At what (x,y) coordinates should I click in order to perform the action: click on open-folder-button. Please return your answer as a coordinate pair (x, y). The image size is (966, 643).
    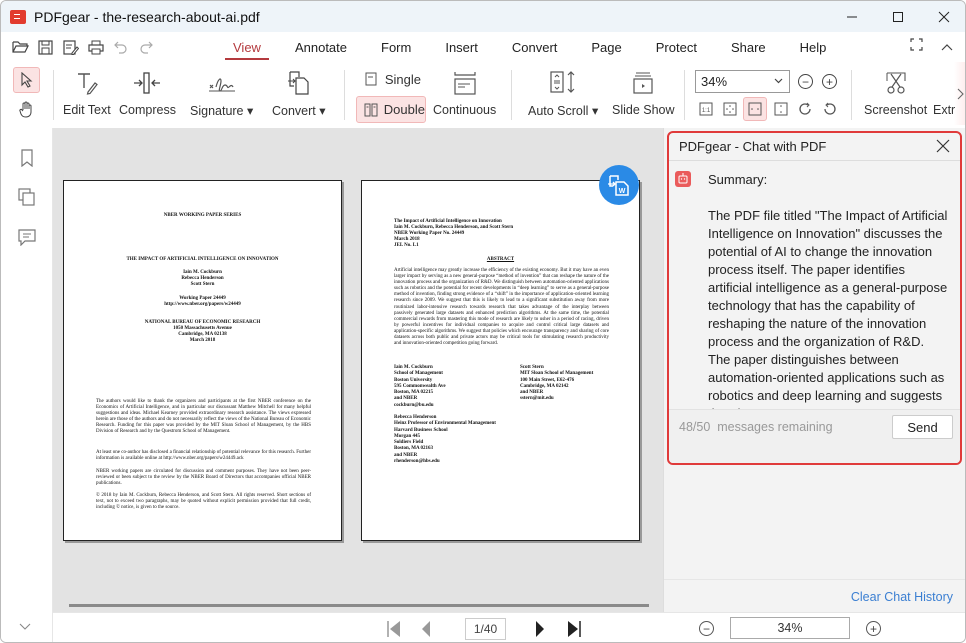
    Looking at the image, I should click on (20, 47).